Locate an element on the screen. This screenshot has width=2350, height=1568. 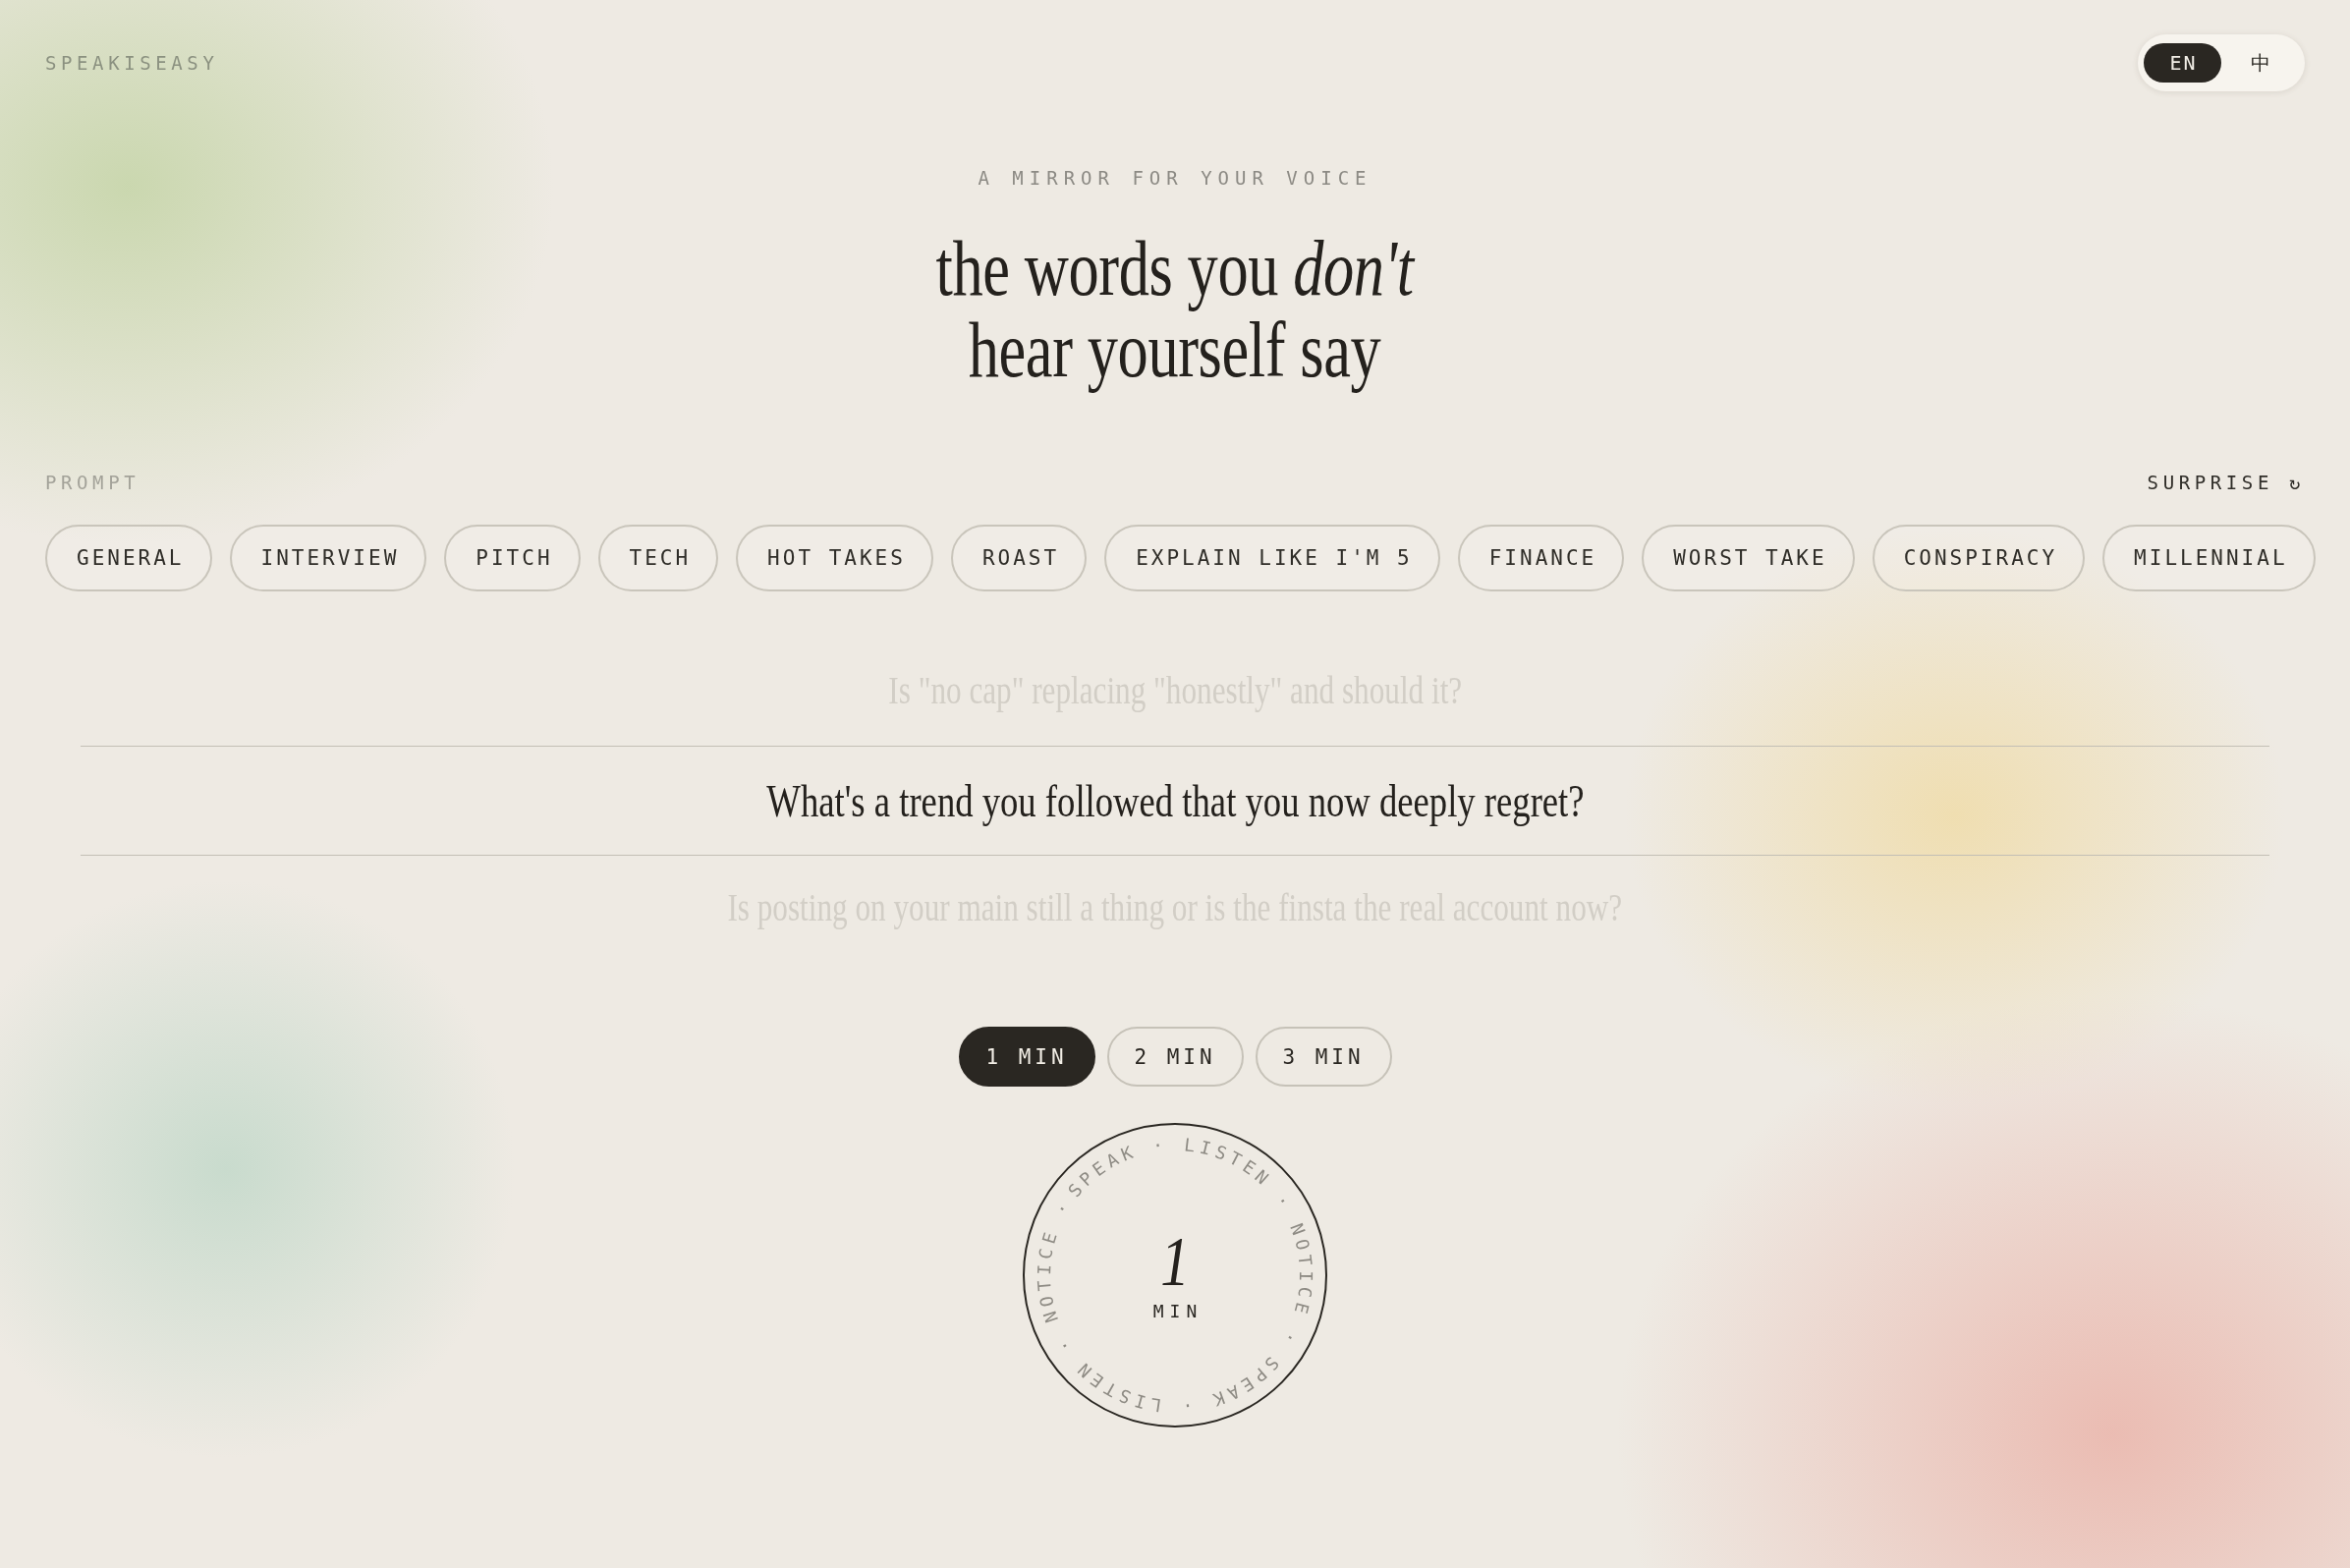
category-chip: PITCH is located at coordinates (512, 558).